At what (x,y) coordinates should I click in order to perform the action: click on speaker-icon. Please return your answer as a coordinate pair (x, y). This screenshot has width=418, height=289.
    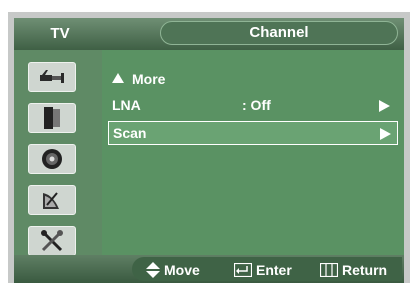
    Looking at the image, I should click on (52, 118).